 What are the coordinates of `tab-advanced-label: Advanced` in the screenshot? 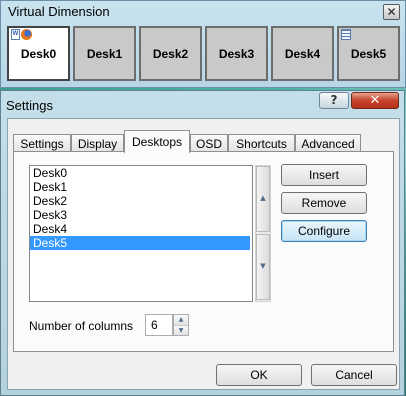 It's located at (328, 143).